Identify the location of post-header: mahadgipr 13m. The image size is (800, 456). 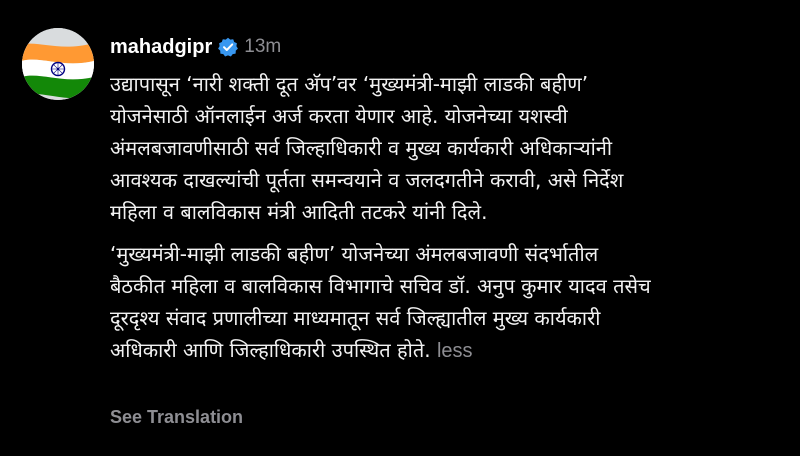
(195, 47).